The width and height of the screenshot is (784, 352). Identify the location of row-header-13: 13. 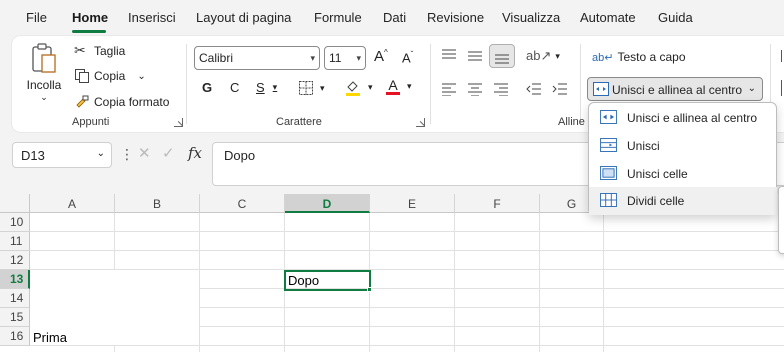
(15, 279).